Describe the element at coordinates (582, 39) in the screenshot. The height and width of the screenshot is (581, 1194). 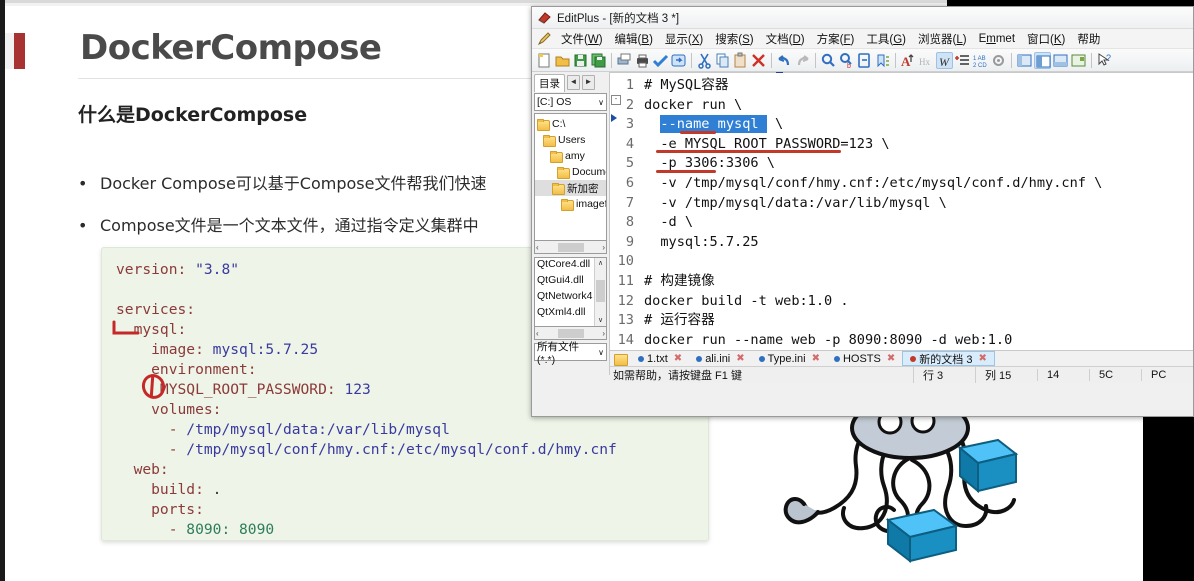
I see `menu-item-file: 文件(W)` at that location.